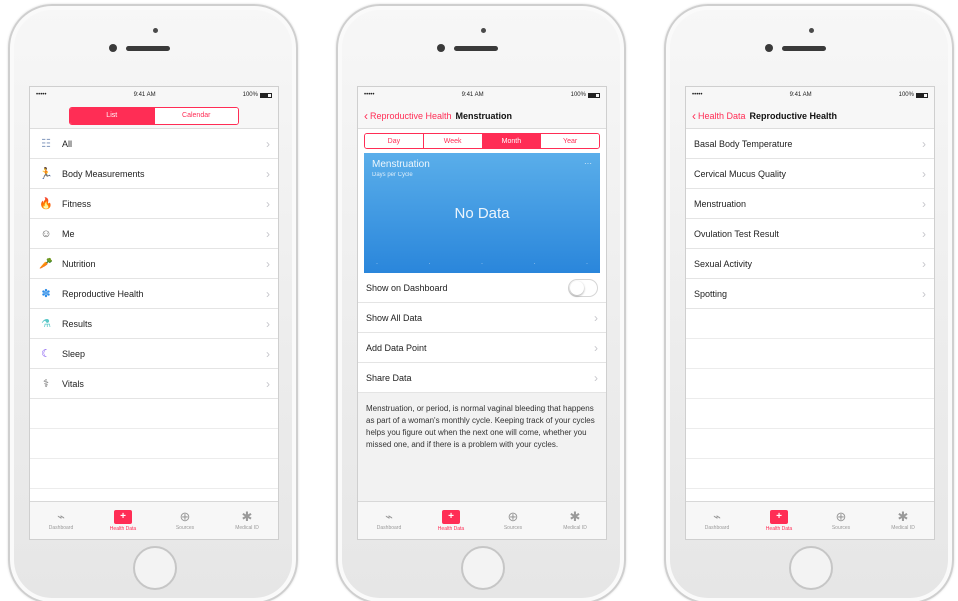 The width and height of the screenshot is (958, 601). Describe the element at coordinates (810, 144) in the screenshot. I see `data-type-row: Basal Body Temperature ›` at that location.